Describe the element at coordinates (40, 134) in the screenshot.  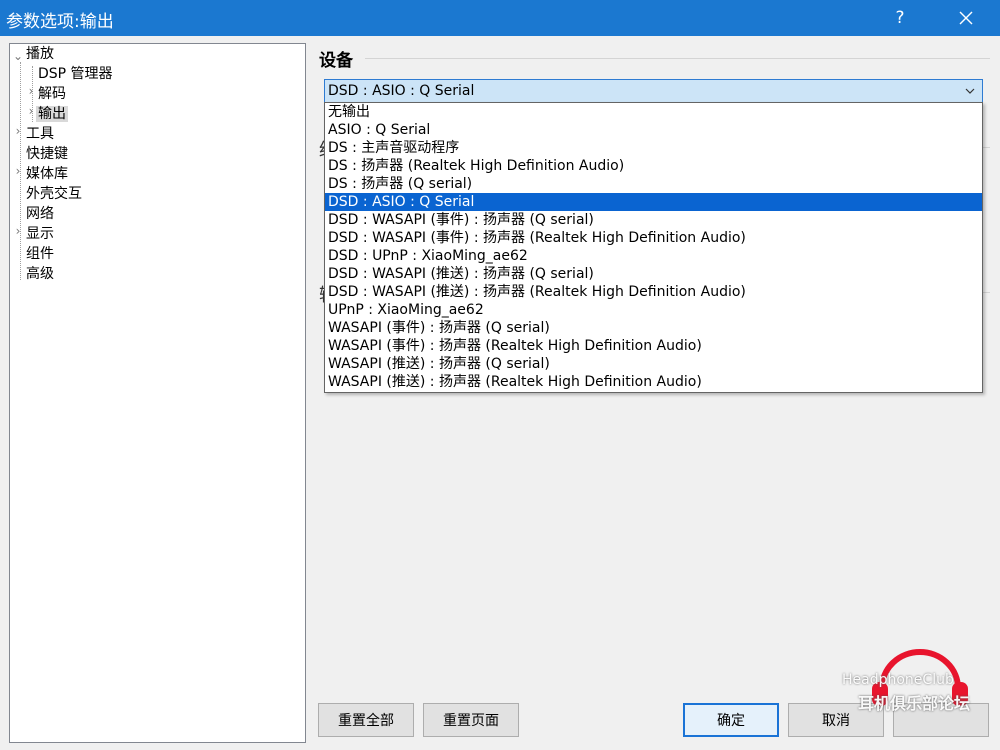
I see `tree-item-tools: 工具` at that location.